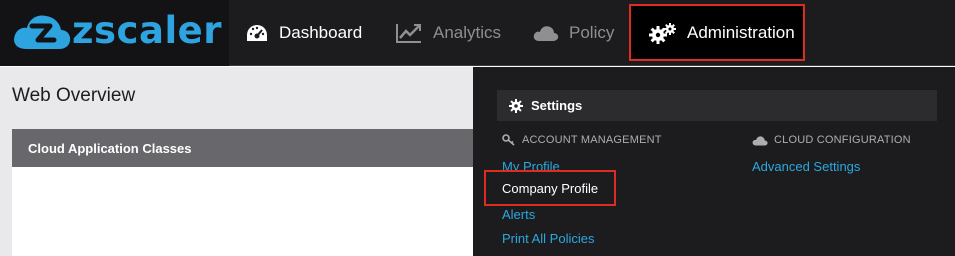  I want to click on account-management-label: ACCOUNT MANAGEMENT, so click(592, 140).